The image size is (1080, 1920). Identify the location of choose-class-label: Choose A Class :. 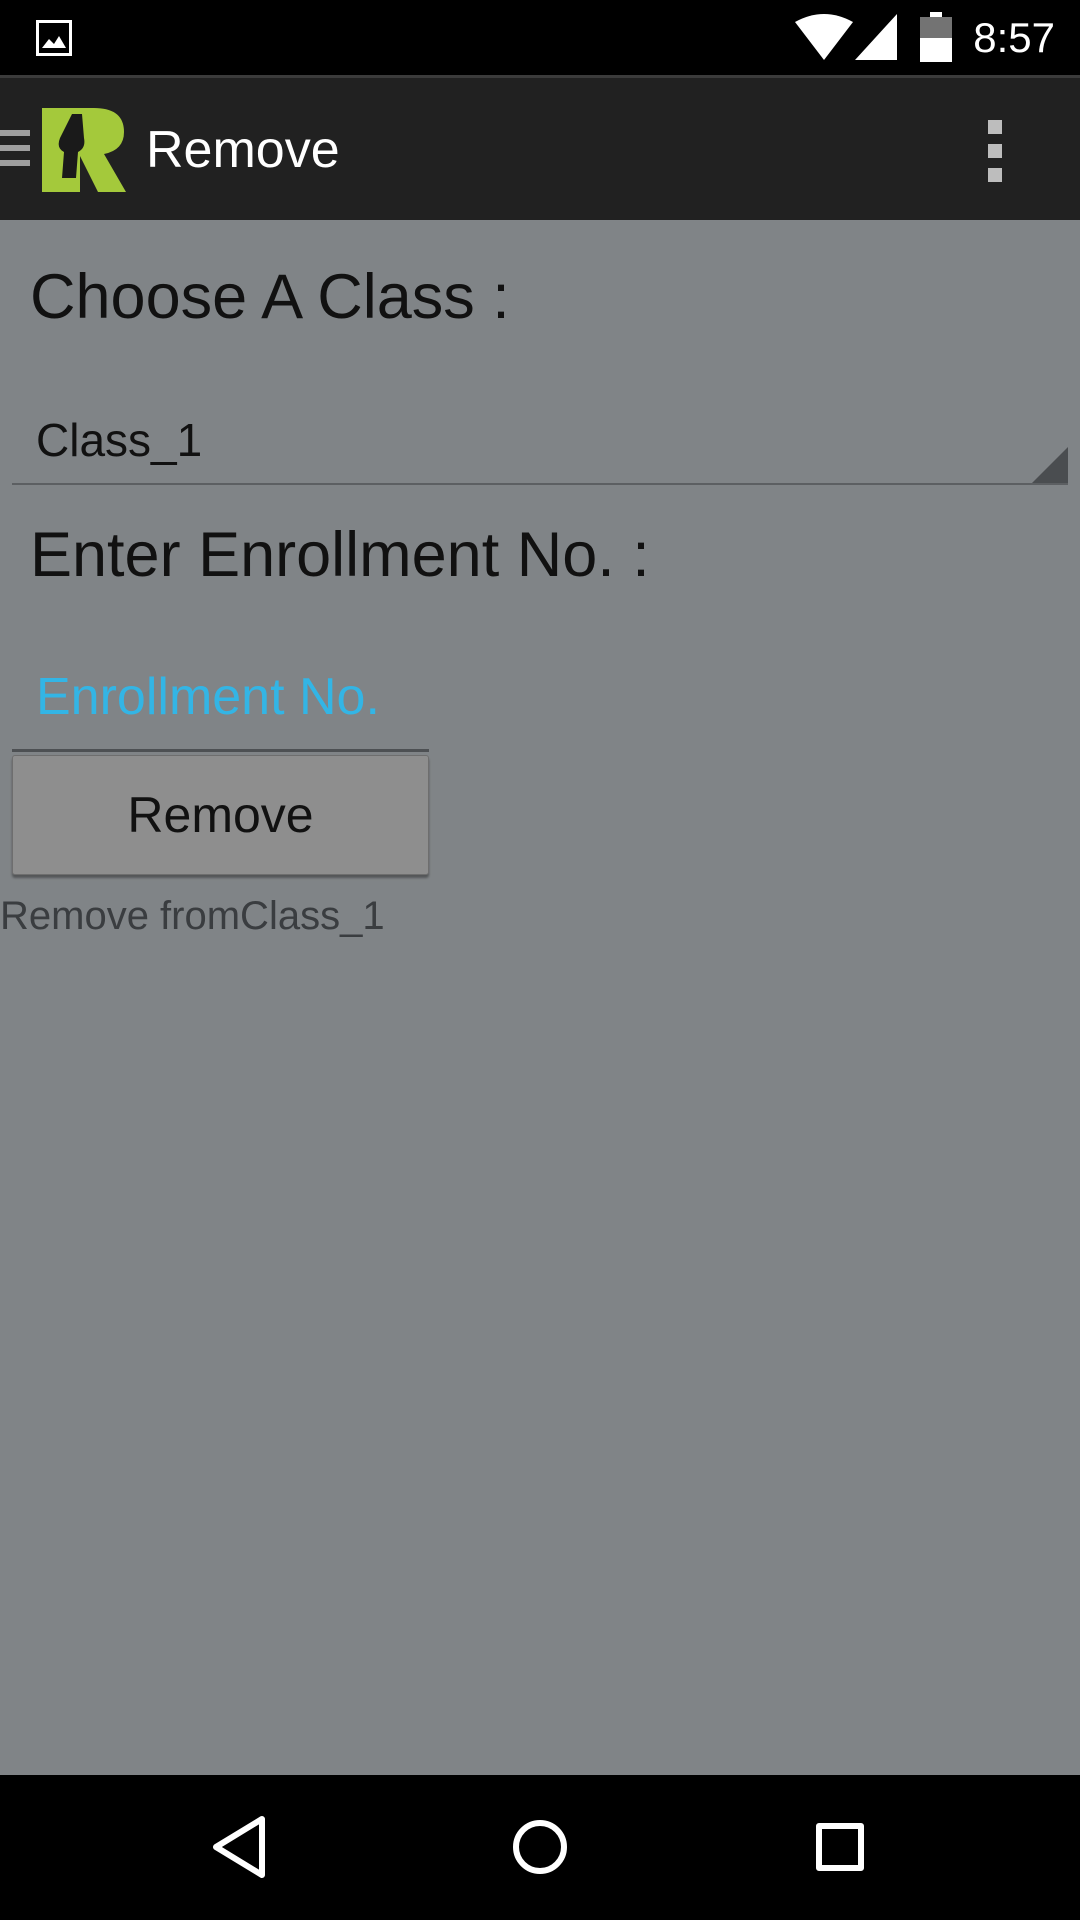
(270, 297).